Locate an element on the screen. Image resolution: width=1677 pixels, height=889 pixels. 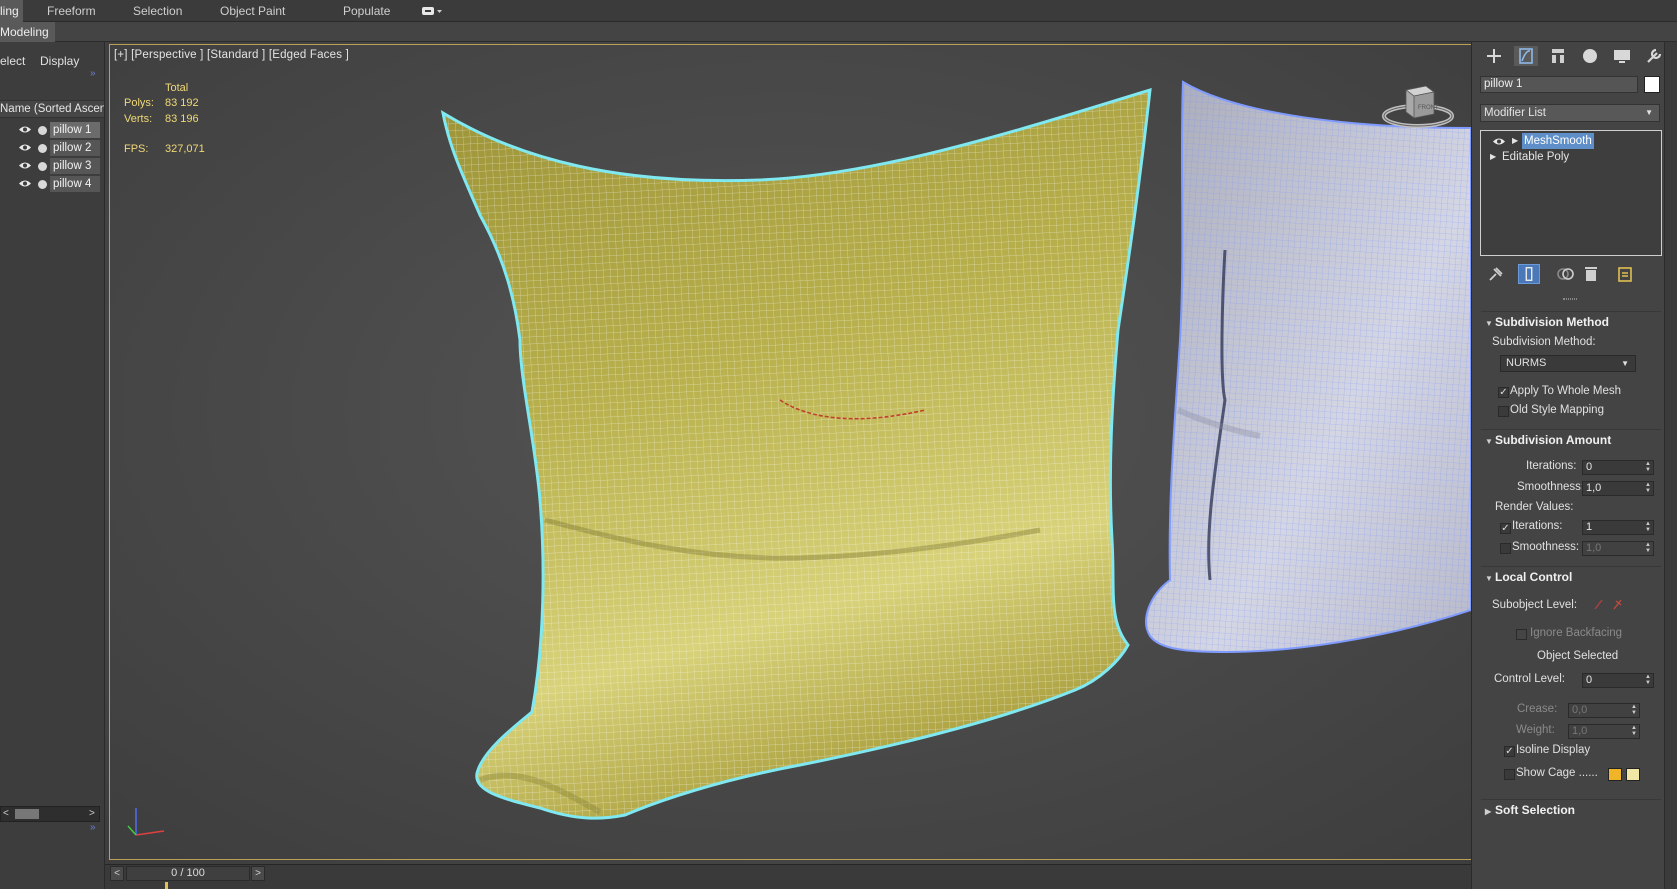
configure-sets-icon is located at coordinates (1625, 274).